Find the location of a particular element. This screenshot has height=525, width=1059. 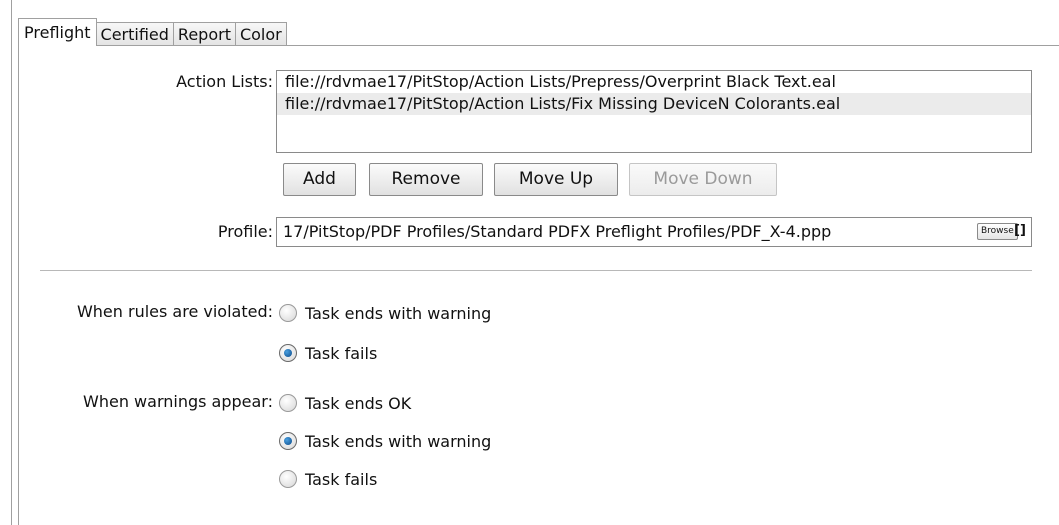

action-lists-label: Action Lists: is located at coordinates (224, 81).